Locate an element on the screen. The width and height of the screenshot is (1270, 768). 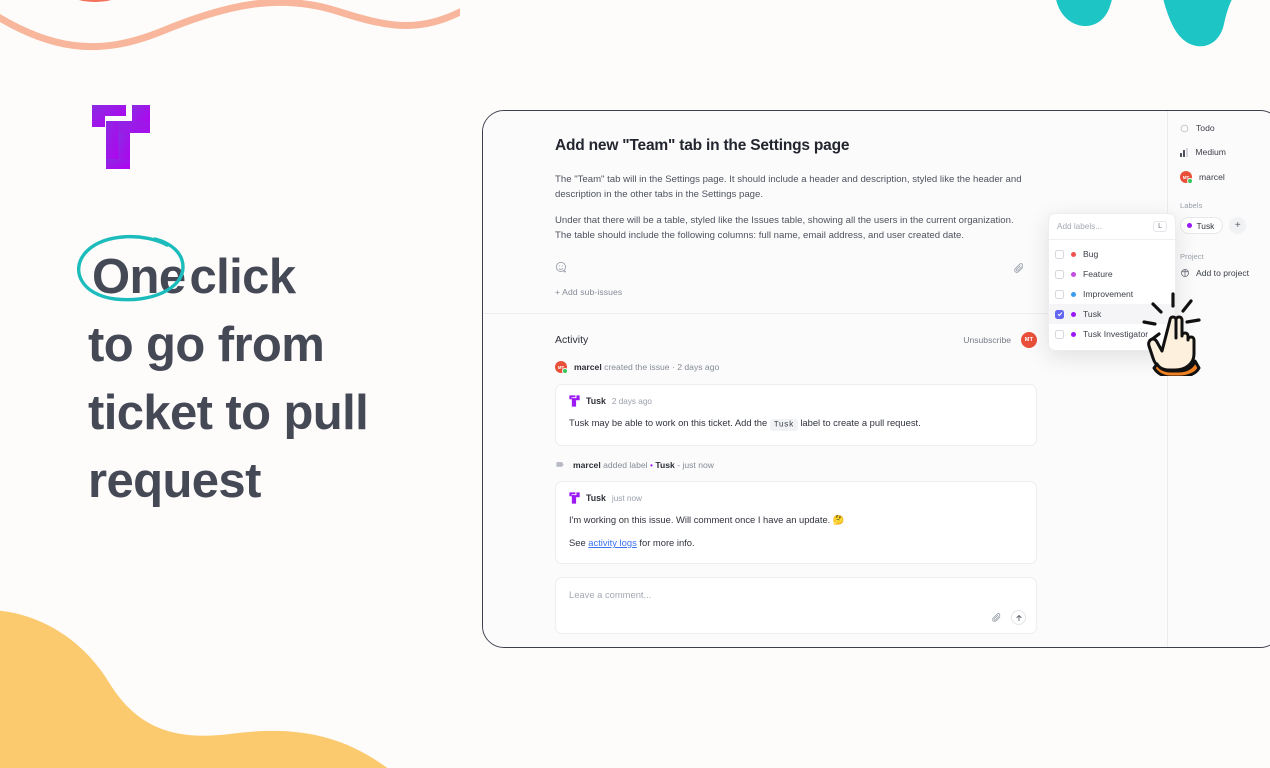
comment-text-after: label to create a pull request. is located at coordinates (859, 422).